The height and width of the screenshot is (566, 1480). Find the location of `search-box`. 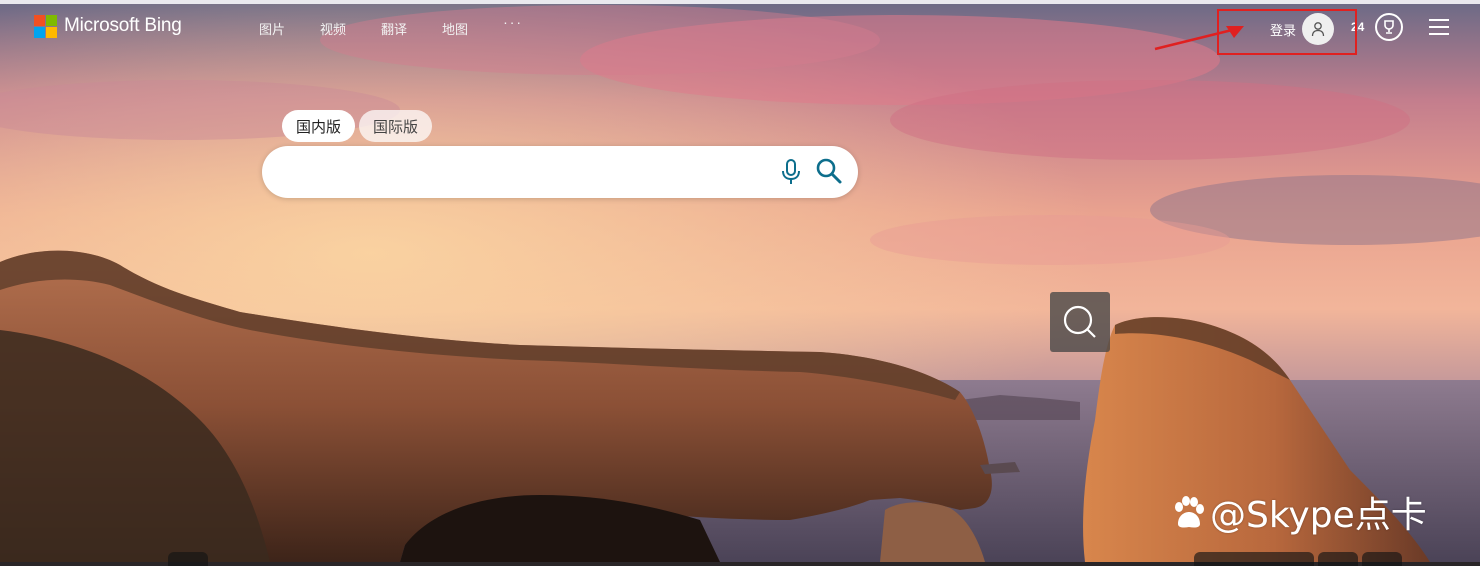

search-box is located at coordinates (560, 172).